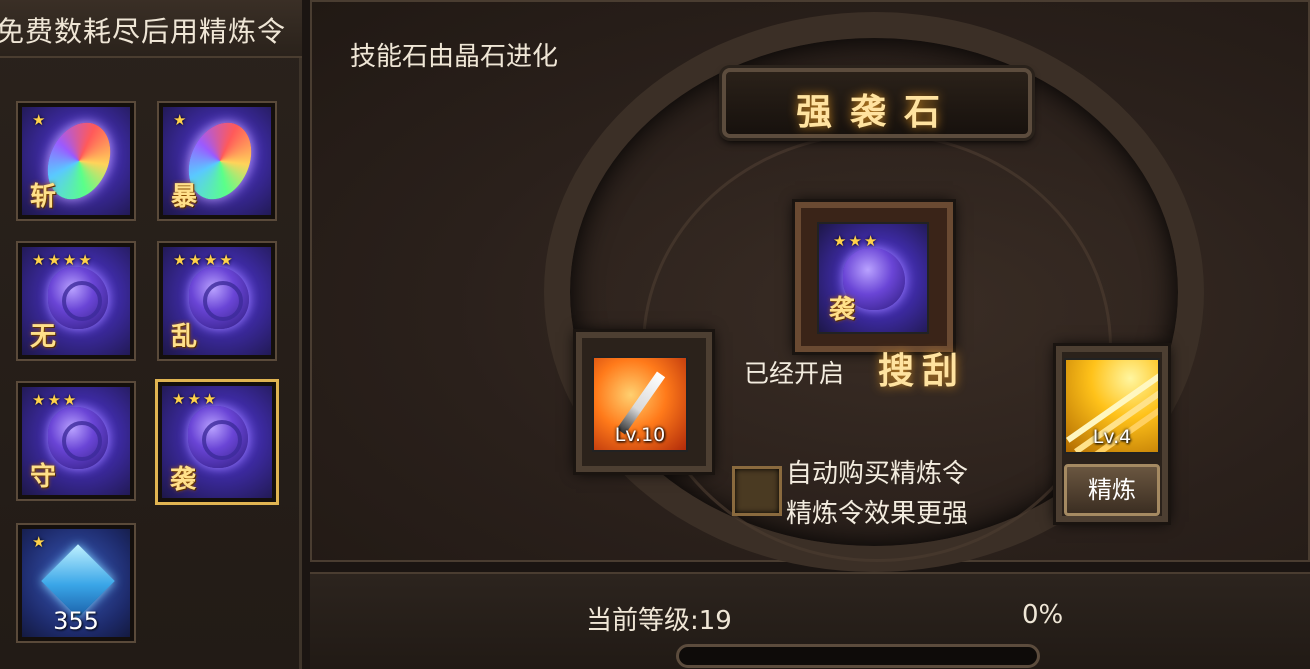 This screenshot has width=1310, height=669. Describe the element at coordinates (76, 301) in the screenshot. I see `inventory-slot-wu: ★★★★ 无` at that location.